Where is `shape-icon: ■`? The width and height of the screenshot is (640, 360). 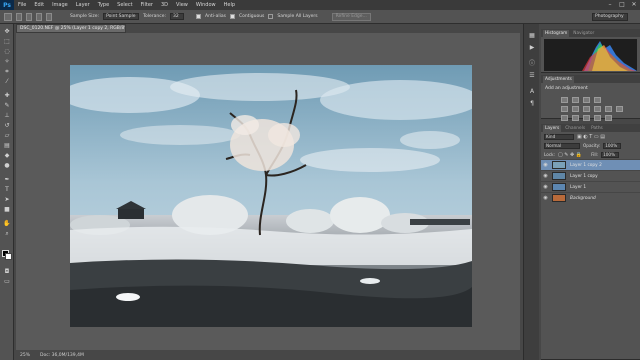 shape-icon: ■ is located at coordinates (7, 210).